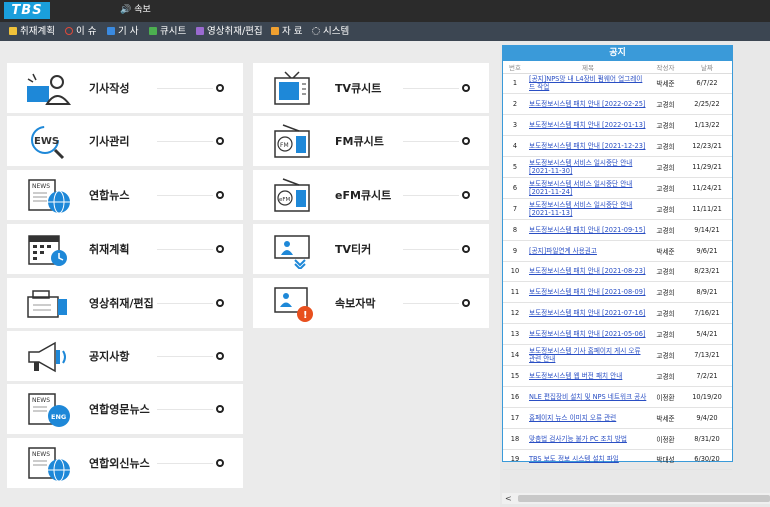 This screenshot has width=770, height=507. Describe the element at coordinates (371, 141) in the screenshot. I see `card-fm-cuesheet: FM FM큐시트` at that location.